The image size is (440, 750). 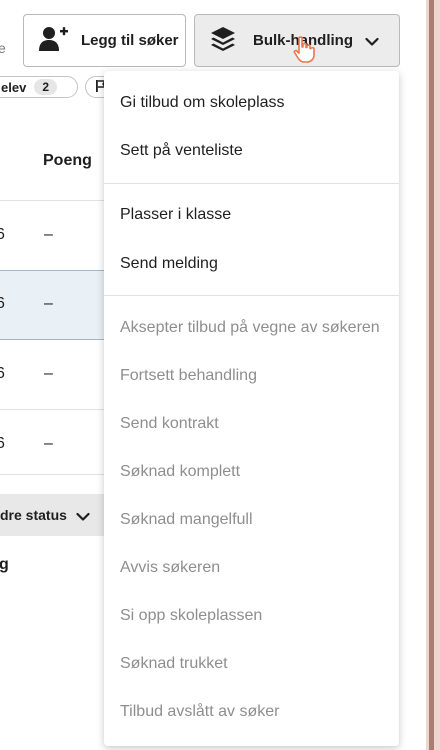 I want to click on window-edge, so click(x=433, y=375).